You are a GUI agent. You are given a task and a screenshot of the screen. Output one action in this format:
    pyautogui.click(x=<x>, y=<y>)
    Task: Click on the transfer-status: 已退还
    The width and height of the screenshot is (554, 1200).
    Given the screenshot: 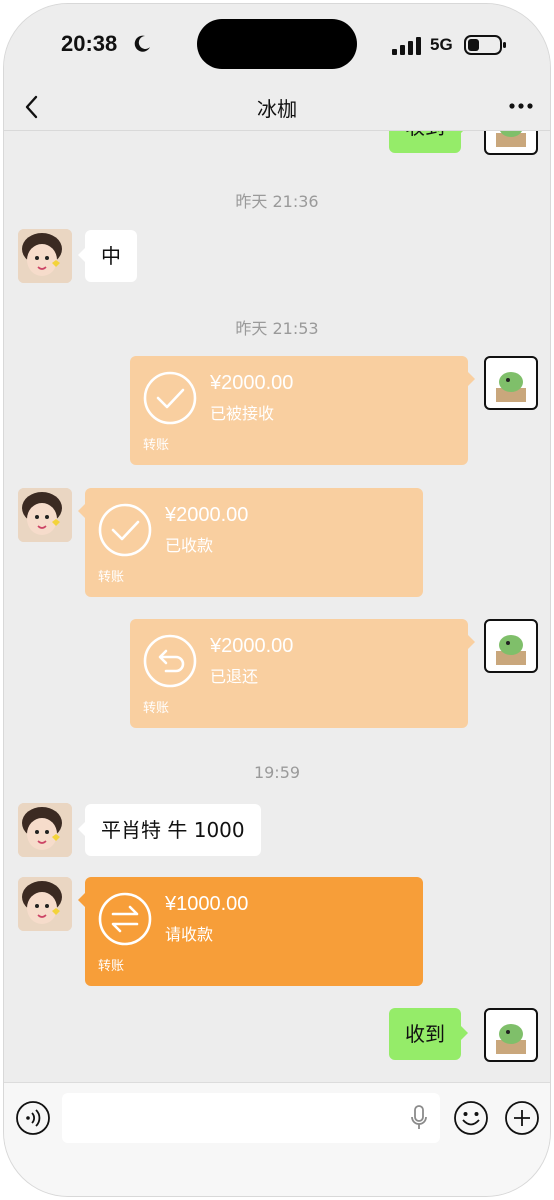 What is the action you would take?
    pyautogui.click(x=234, y=676)
    